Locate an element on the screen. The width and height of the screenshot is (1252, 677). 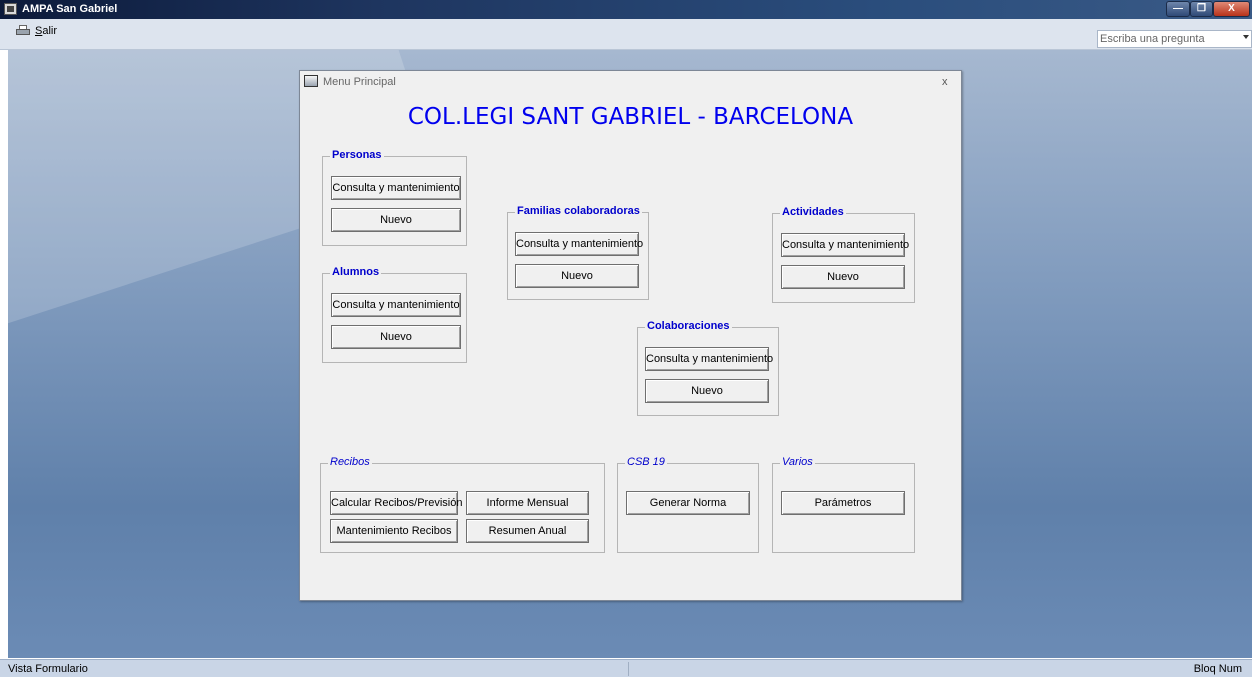
familias-nuevo-button: Nuevo is located at coordinates (577, 276).